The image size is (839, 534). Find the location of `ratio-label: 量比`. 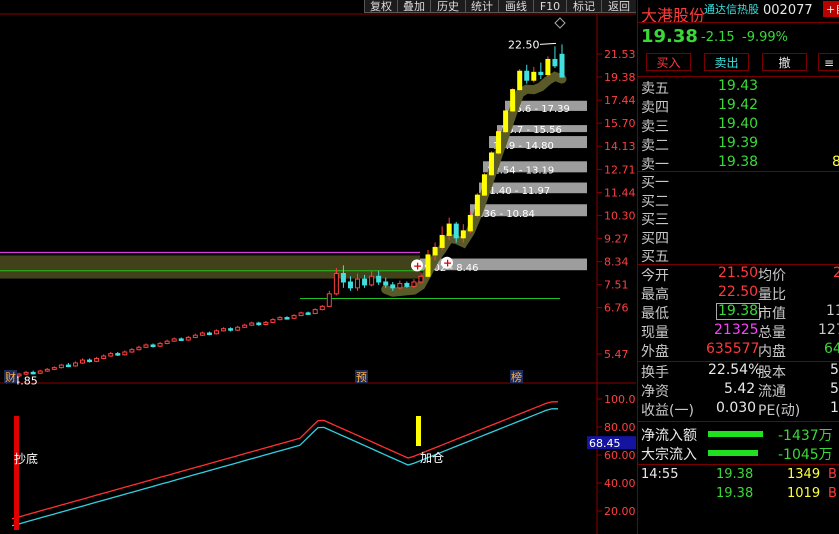

ratio-label: 量比 is located at coordinates (772, 295).